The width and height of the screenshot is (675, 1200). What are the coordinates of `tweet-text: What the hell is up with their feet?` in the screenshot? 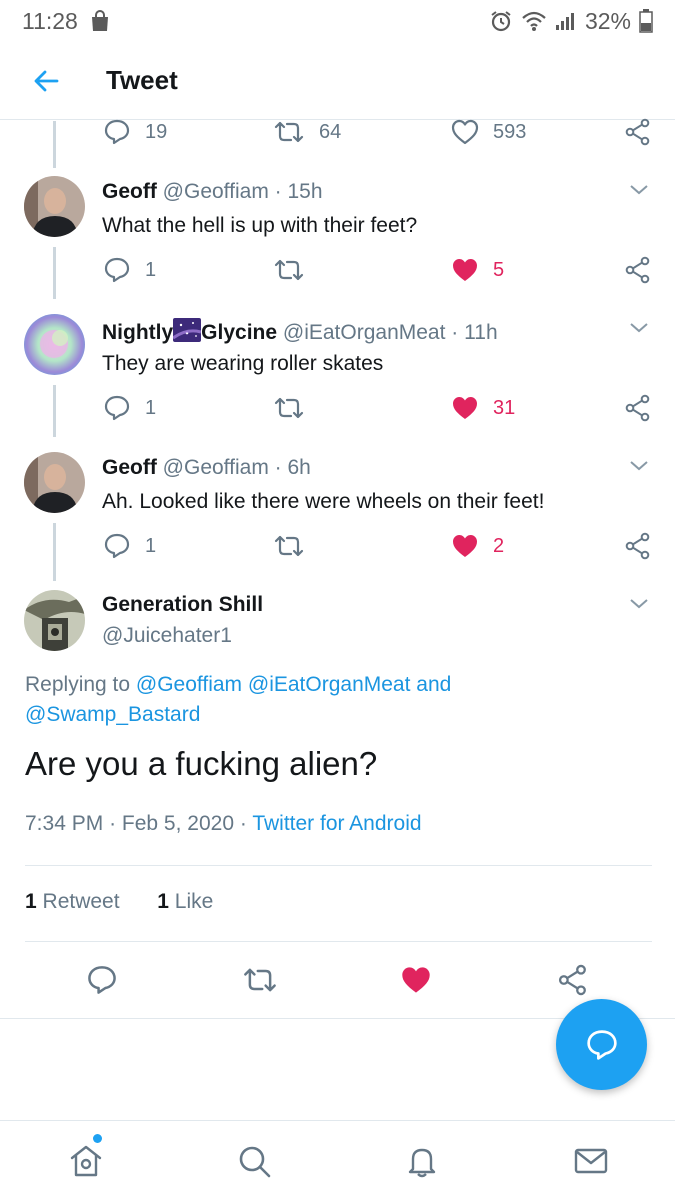 It's located at (260, 225).